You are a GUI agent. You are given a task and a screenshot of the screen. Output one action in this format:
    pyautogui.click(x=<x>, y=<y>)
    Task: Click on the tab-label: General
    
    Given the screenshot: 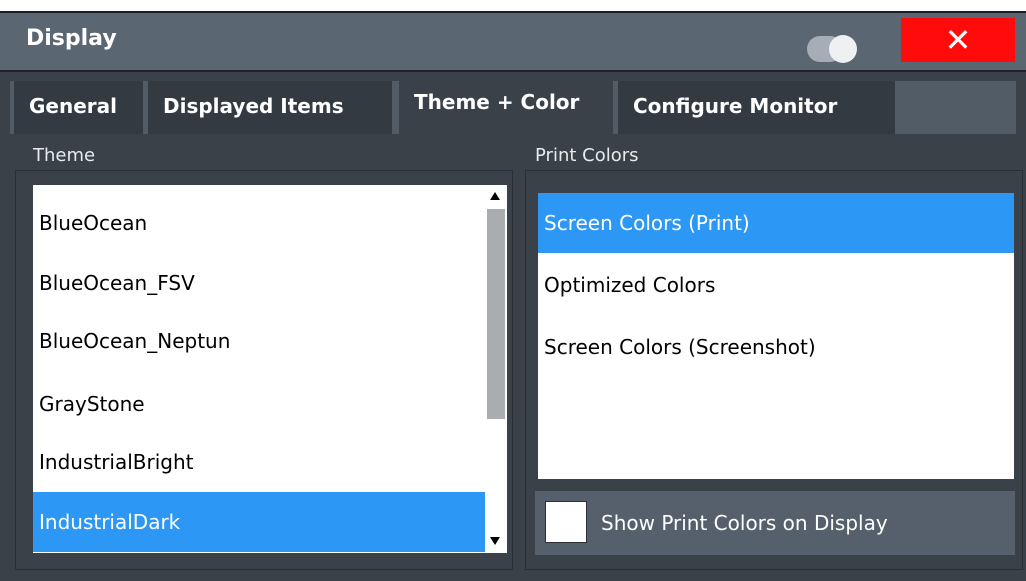 What is the action you would take?
    pyautogui.click(x=73, y=106)
    